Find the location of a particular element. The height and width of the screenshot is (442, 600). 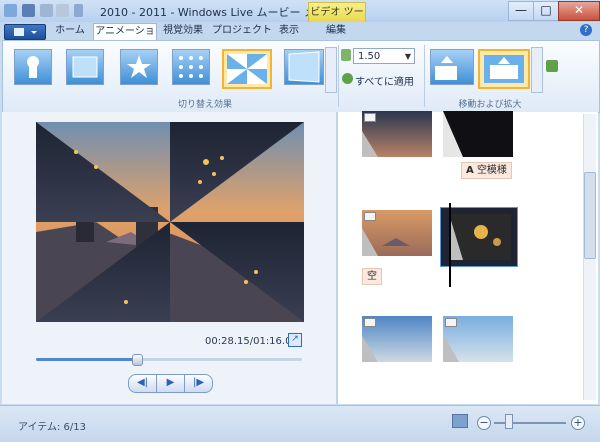

keyhole-icon is located at coordinates (33, 67).